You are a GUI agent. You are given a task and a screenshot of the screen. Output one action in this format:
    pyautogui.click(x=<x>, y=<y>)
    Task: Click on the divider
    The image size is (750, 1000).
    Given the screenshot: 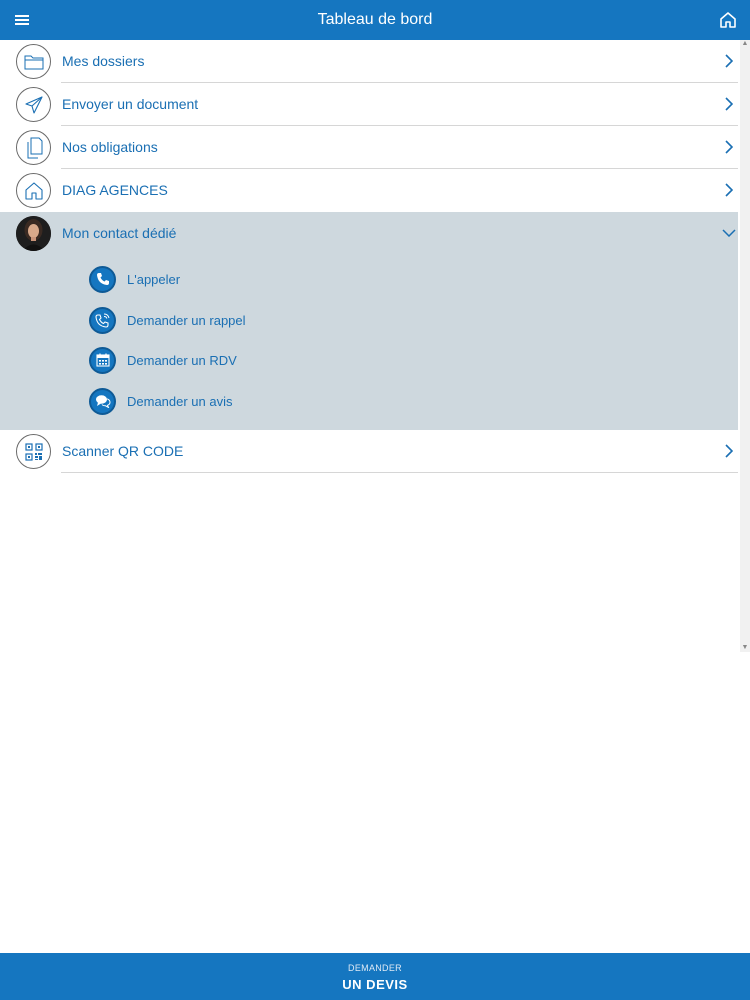 What is the action you would take?
    pyautogui.click(x=399, y=472)
    